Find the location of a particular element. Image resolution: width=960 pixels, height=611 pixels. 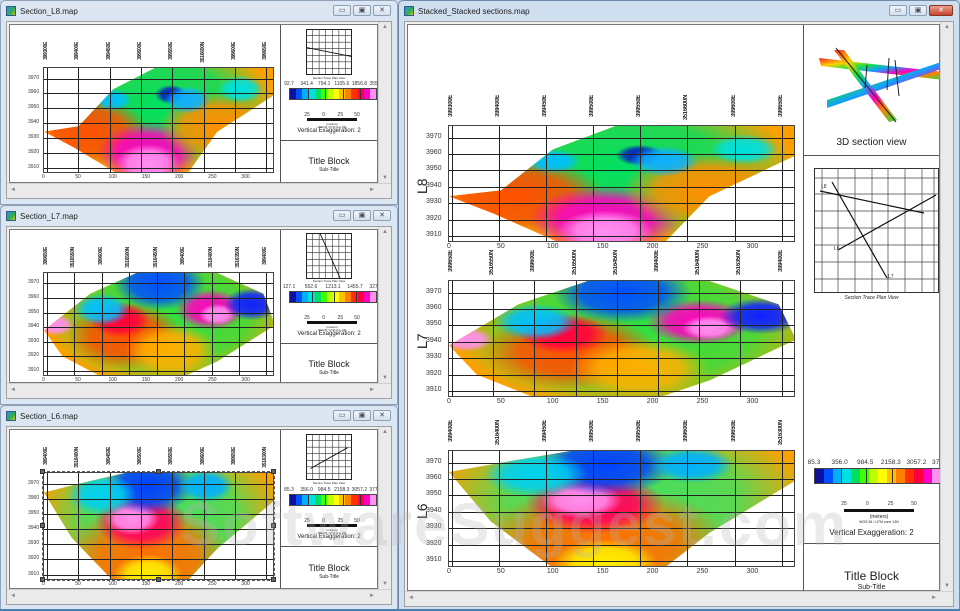

x-tick-label: 50 is located at coordinates (500, 571).